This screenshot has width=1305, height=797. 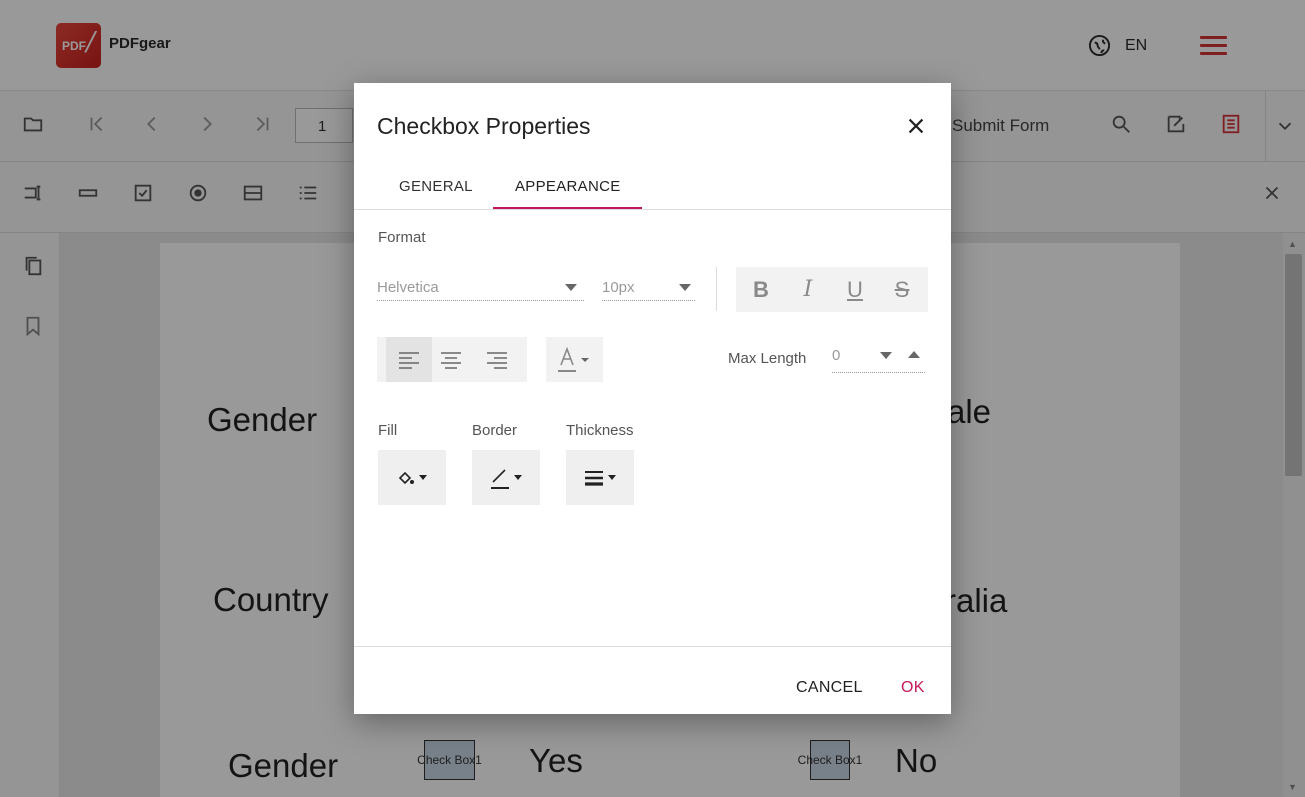 I want to click on fill-color-button, so click(x=412, y=477).